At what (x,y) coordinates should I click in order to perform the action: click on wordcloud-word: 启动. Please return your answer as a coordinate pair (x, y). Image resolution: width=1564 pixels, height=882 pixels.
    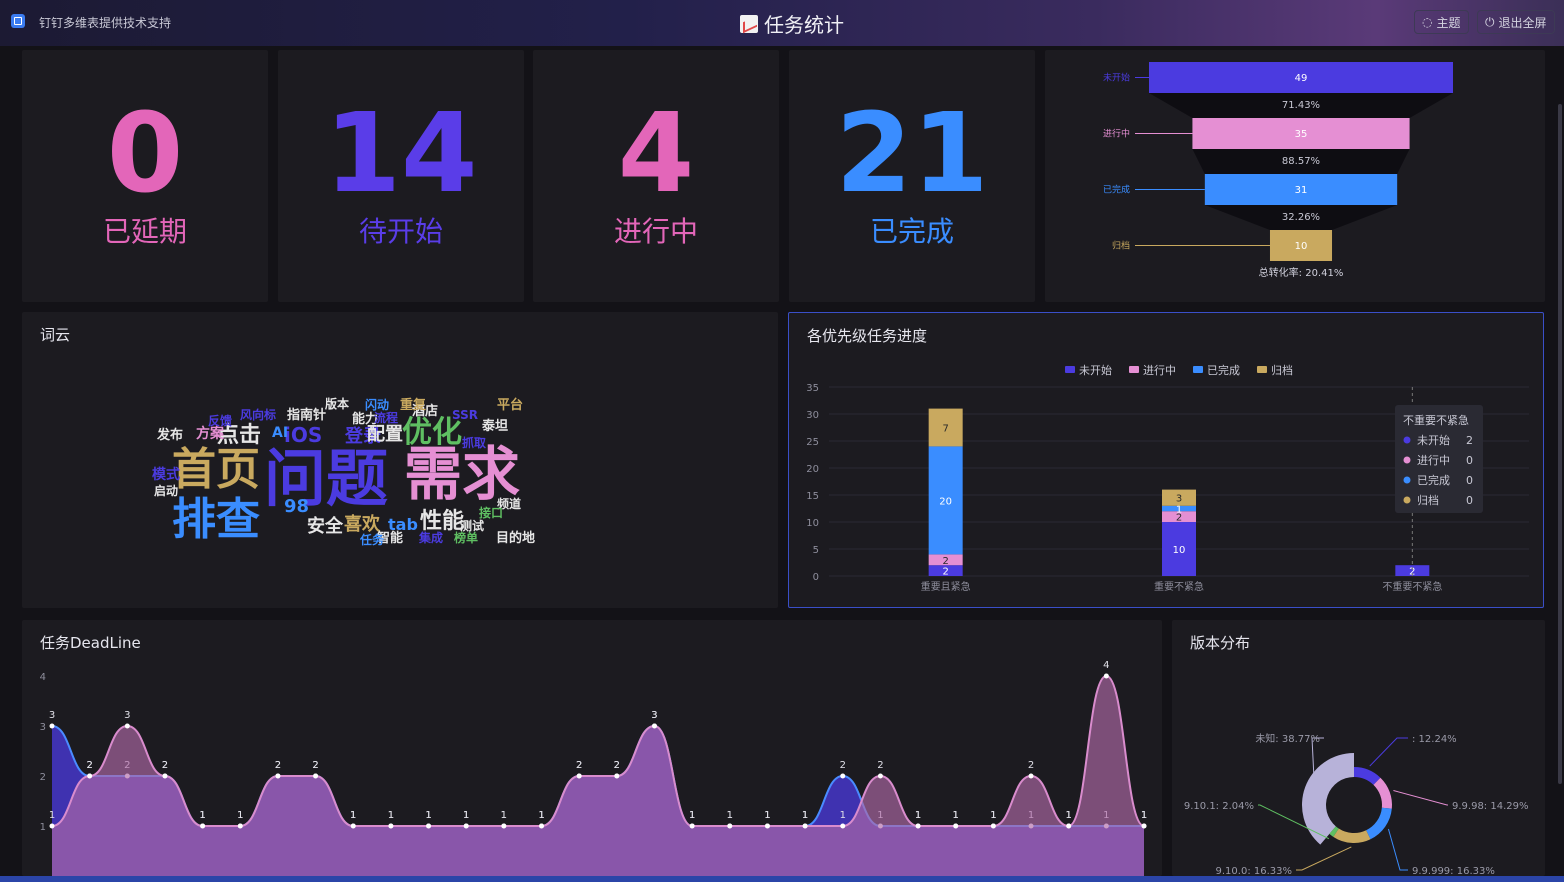
    Looking at the image, I should click on (166, 490).